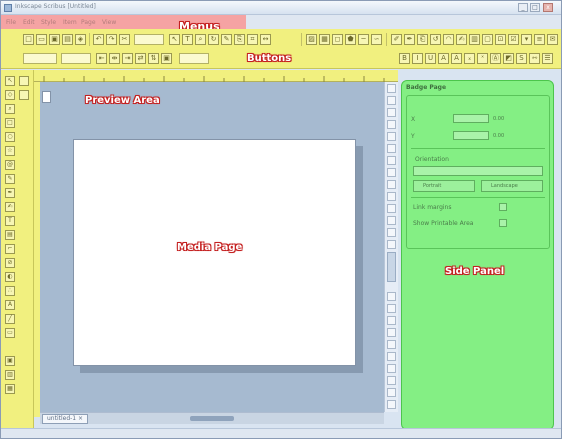 The image size is (562, 439). I want to click on scroll-down-button, so click(391, 404).